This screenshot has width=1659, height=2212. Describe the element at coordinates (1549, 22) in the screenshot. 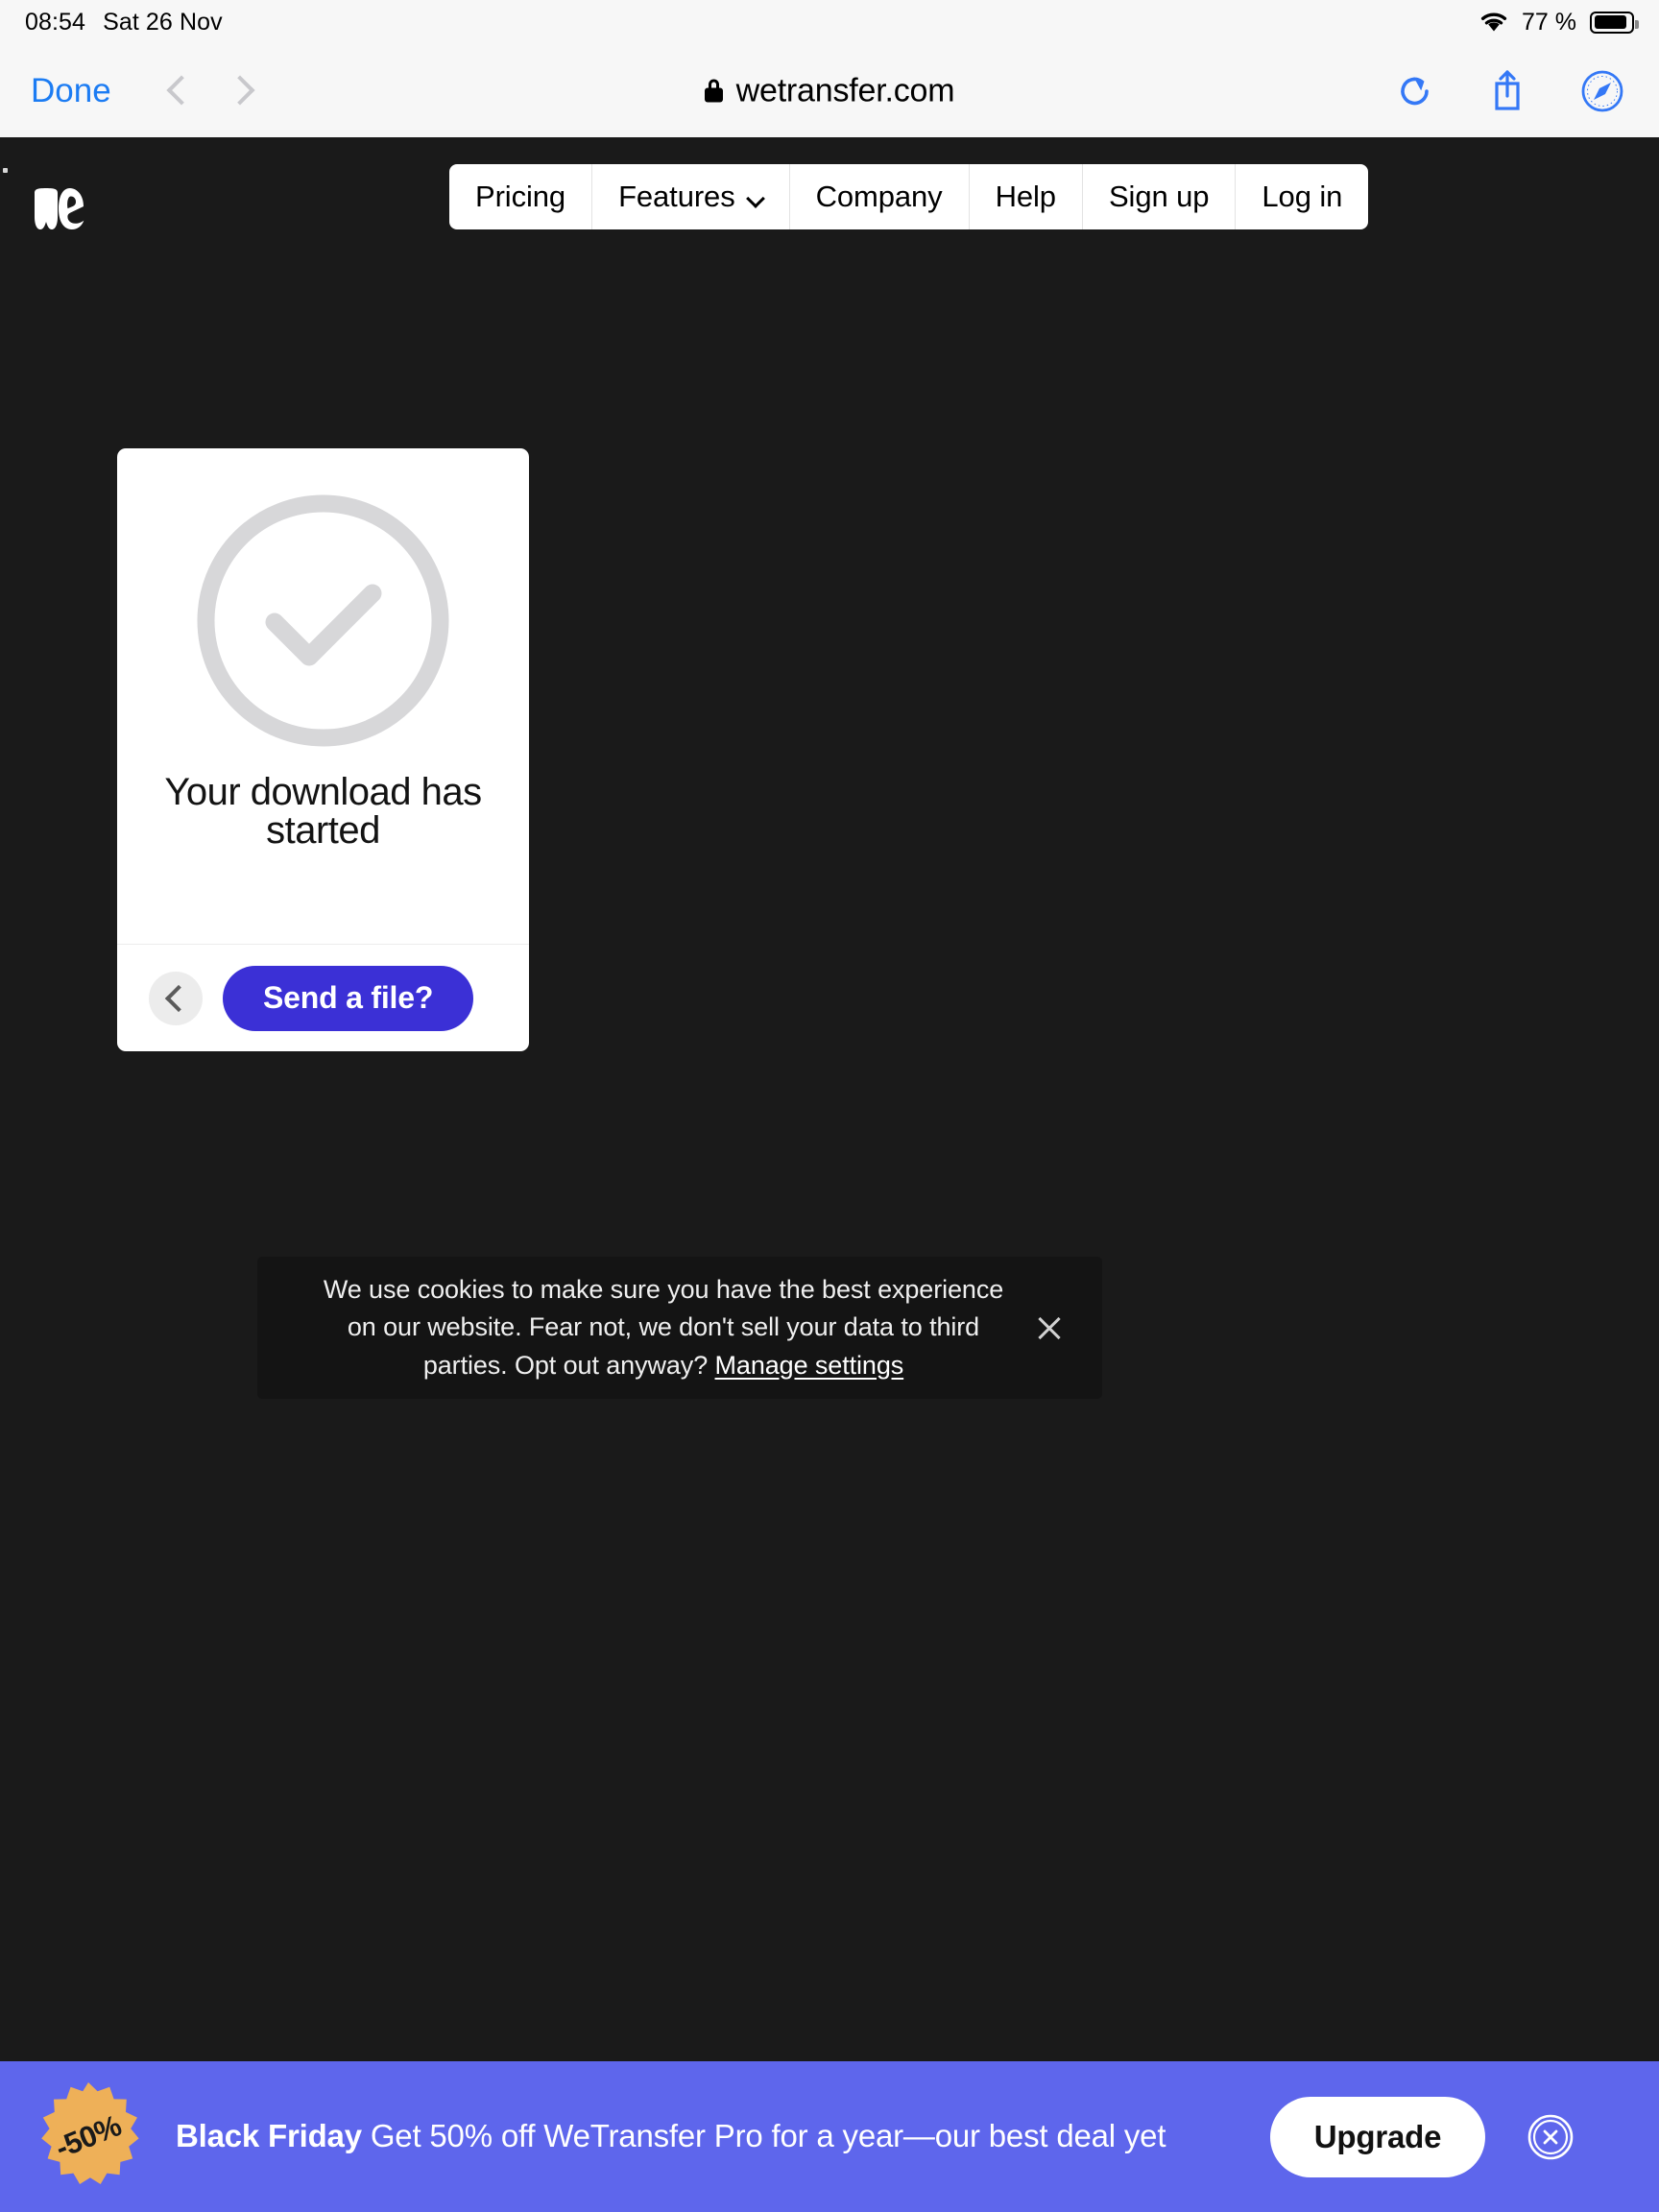

I see `battery-percent-label: 77 %` at that location.